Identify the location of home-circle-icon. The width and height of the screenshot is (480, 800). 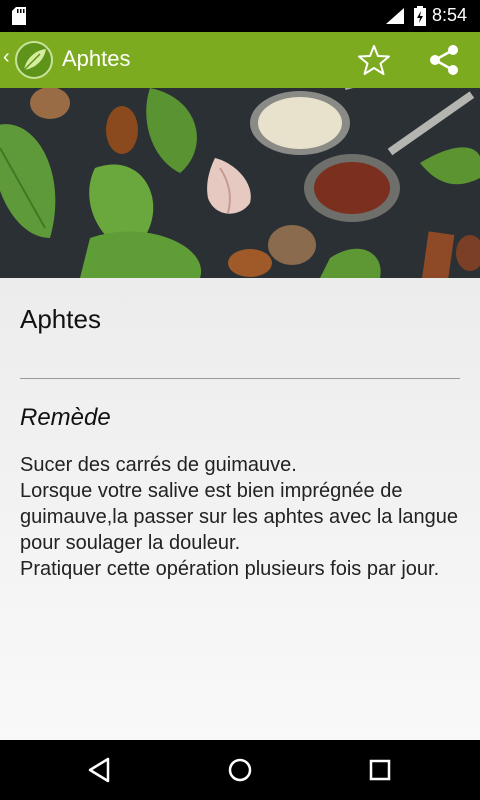
(240, 770).